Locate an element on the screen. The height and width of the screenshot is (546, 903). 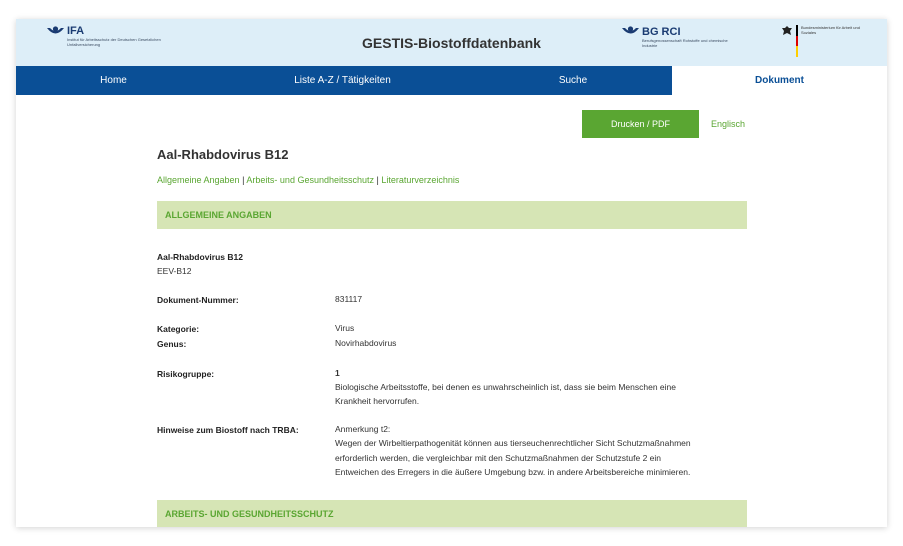
hinweise-note: Anmerkung t2: is located at coordinates (363, 429).